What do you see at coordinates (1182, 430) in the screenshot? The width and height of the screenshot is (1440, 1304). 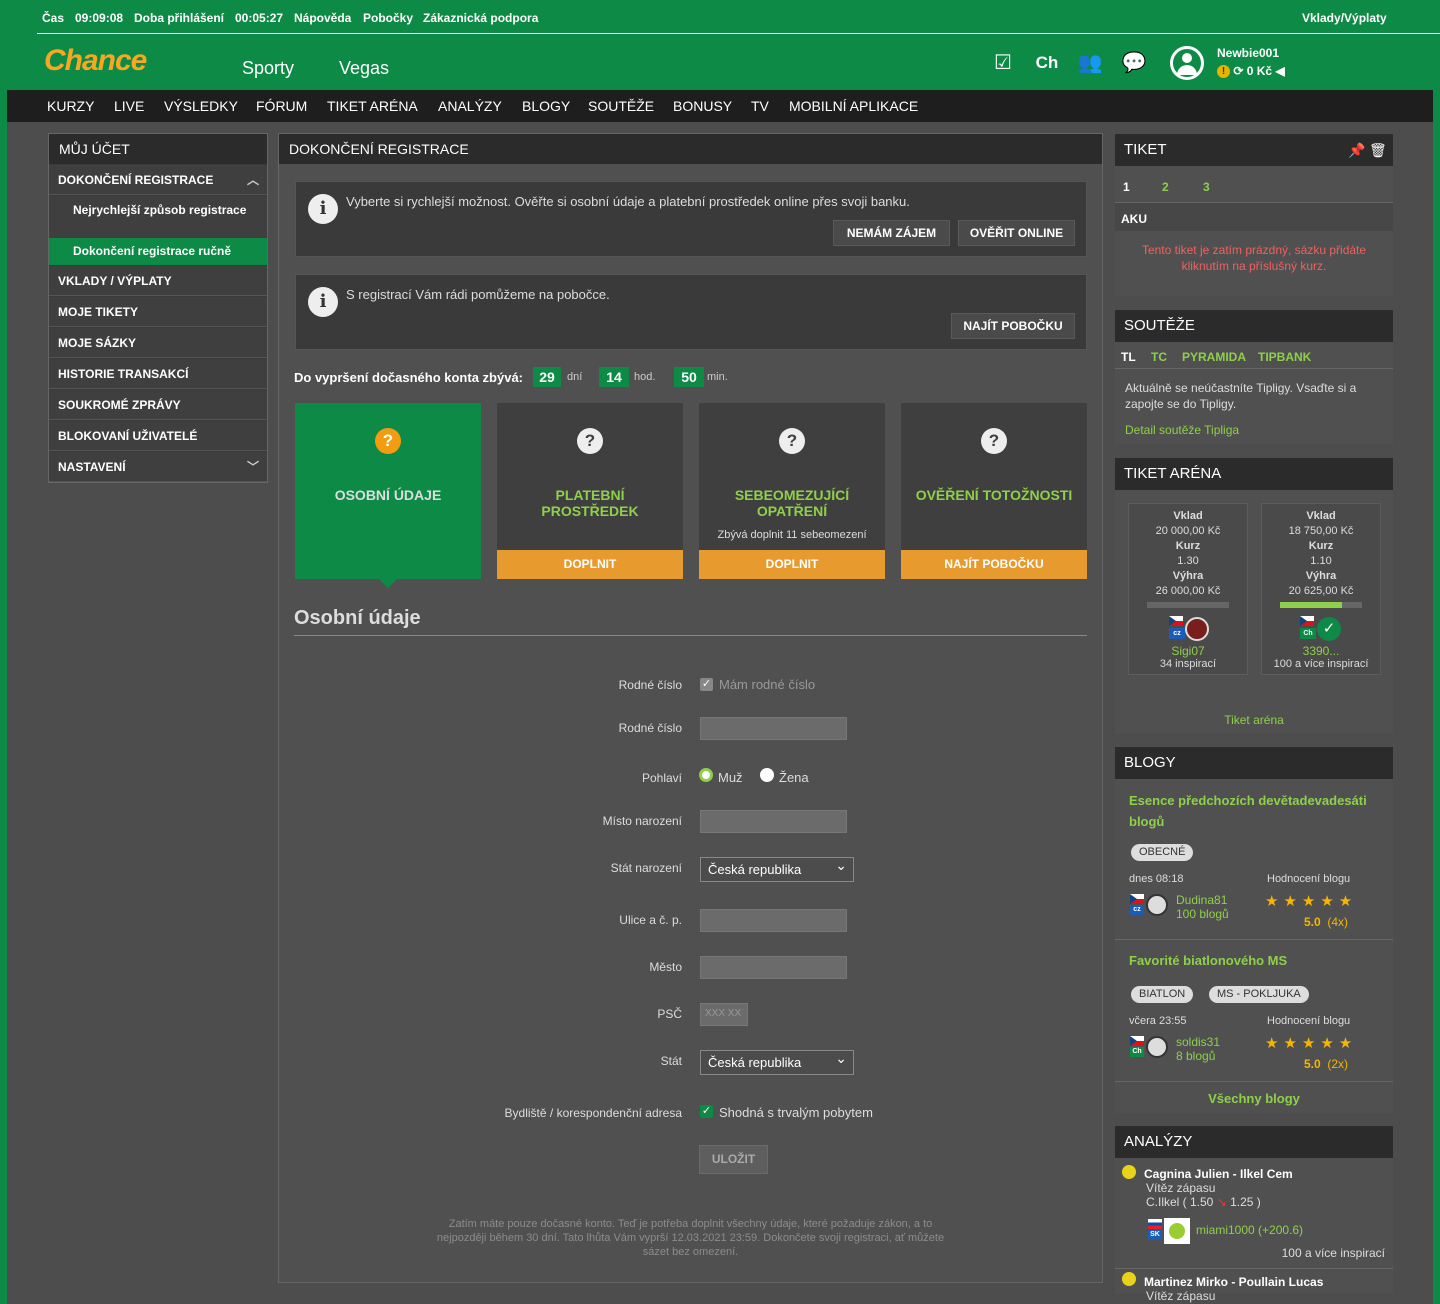 I see `souteze-link: Detail soutěže Tipliga` at bounding box center [1182, 430].